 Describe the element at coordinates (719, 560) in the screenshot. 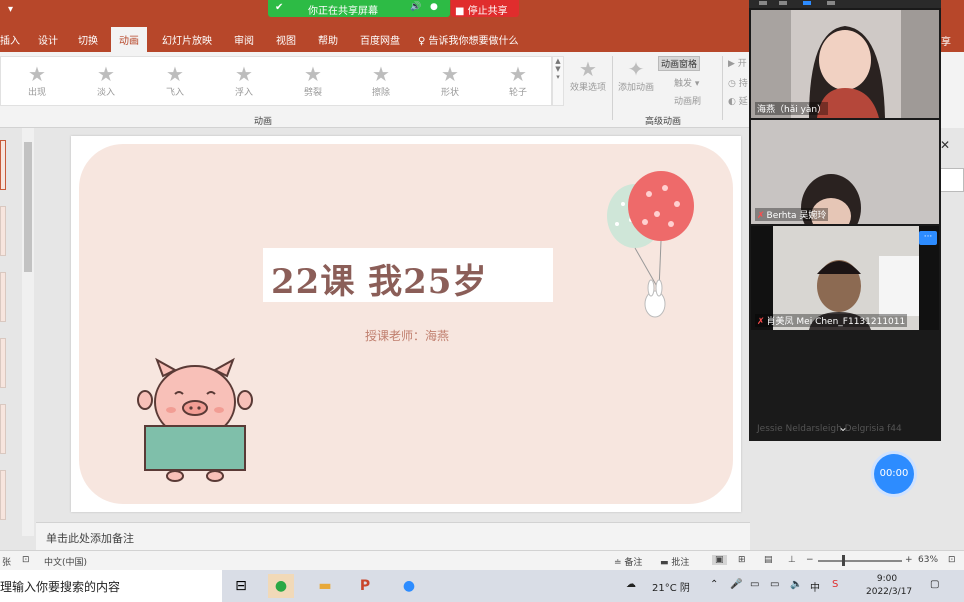

I see `normal-view-icon: ▣` at that location.